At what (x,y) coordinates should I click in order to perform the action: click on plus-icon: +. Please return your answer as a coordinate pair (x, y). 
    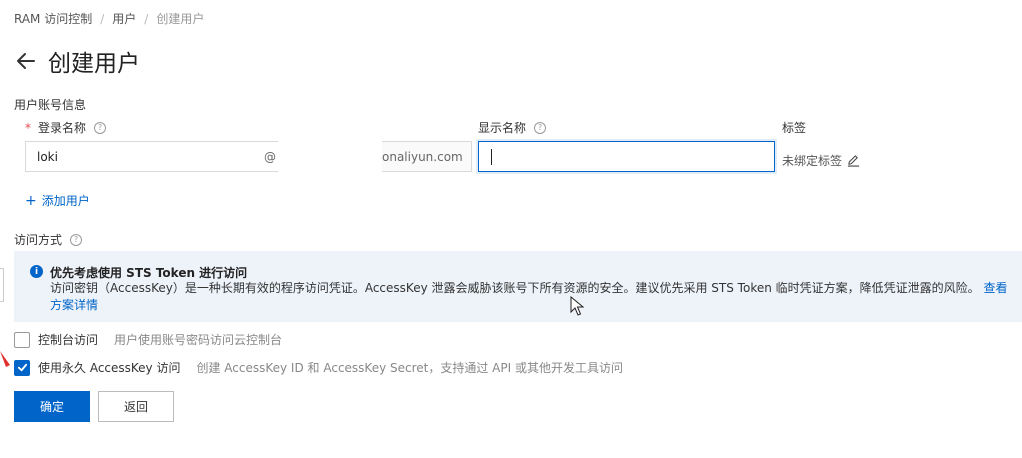
    Looking at the image, I should click on (31, 200).